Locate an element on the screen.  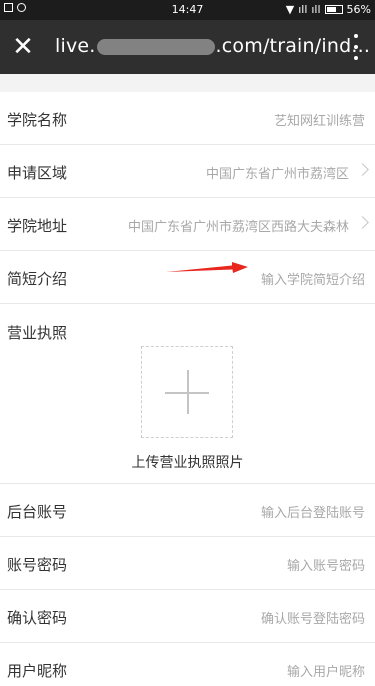
password-row: 账号密码 输入账号密码 is located at coordinates (187, 563).